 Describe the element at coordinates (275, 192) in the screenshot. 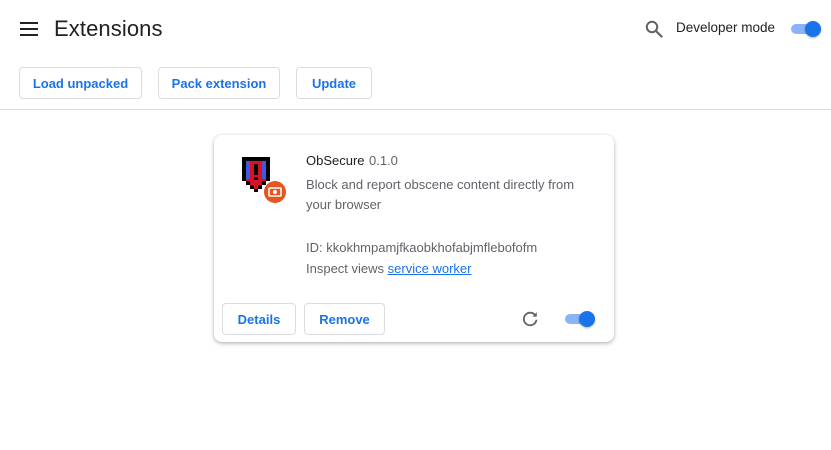

I see `unpacked-badge-icon` at that location.